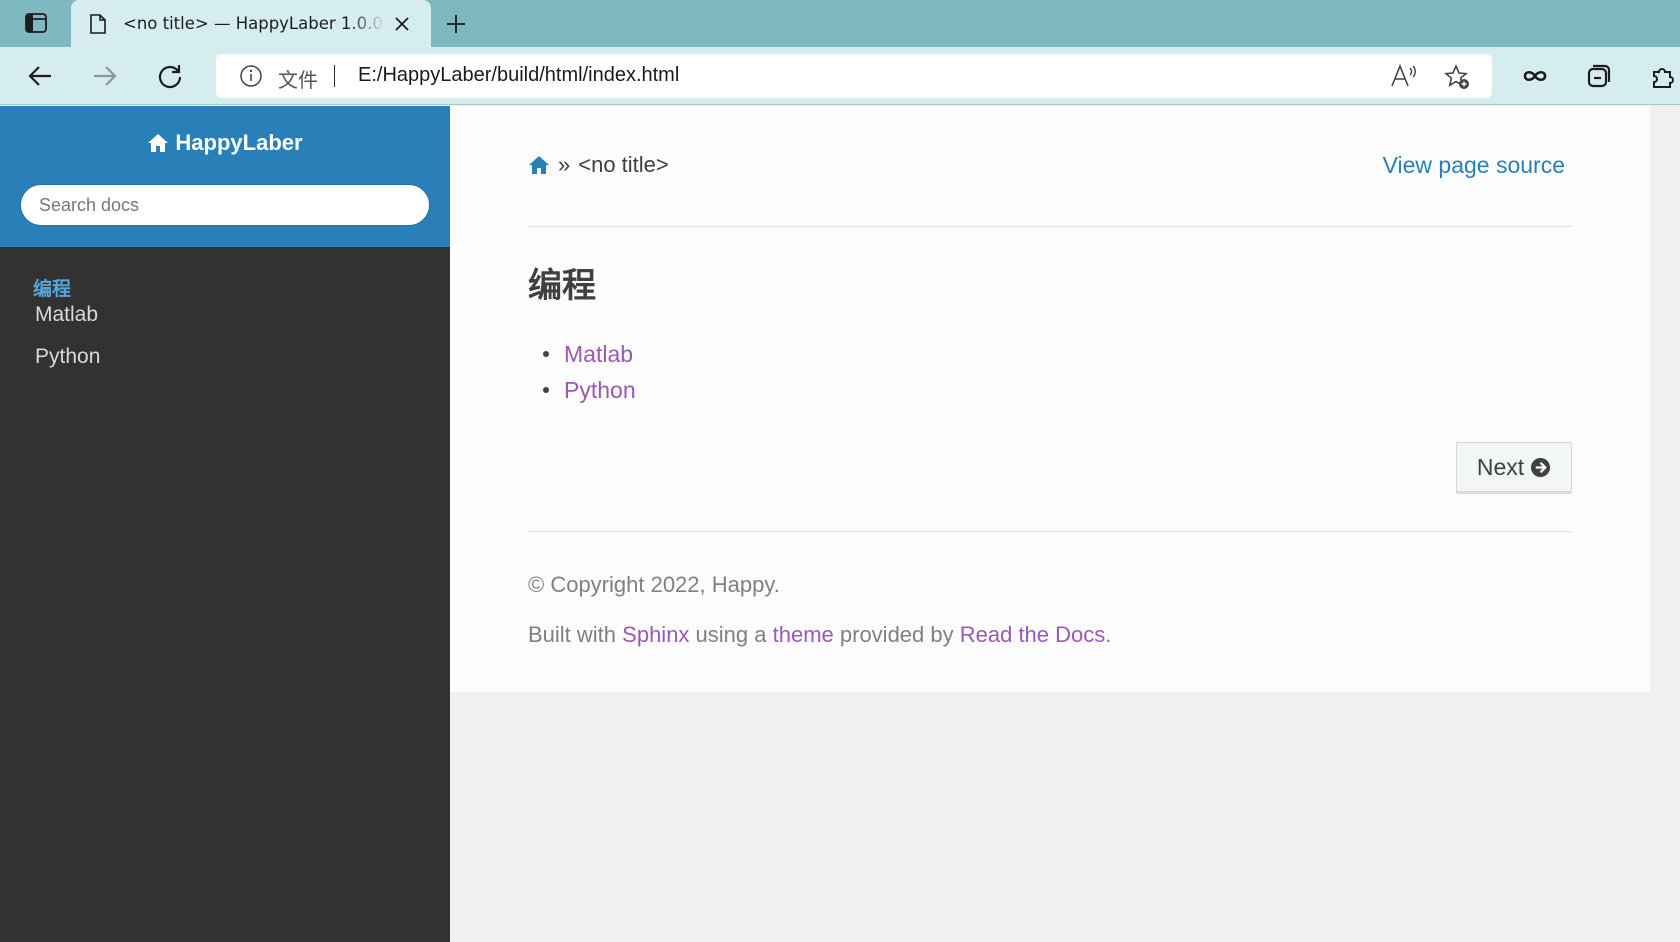  Describe the element at coordinates (1535, 76) in the screenshot. I see `infinity-extension-icon` at that location.